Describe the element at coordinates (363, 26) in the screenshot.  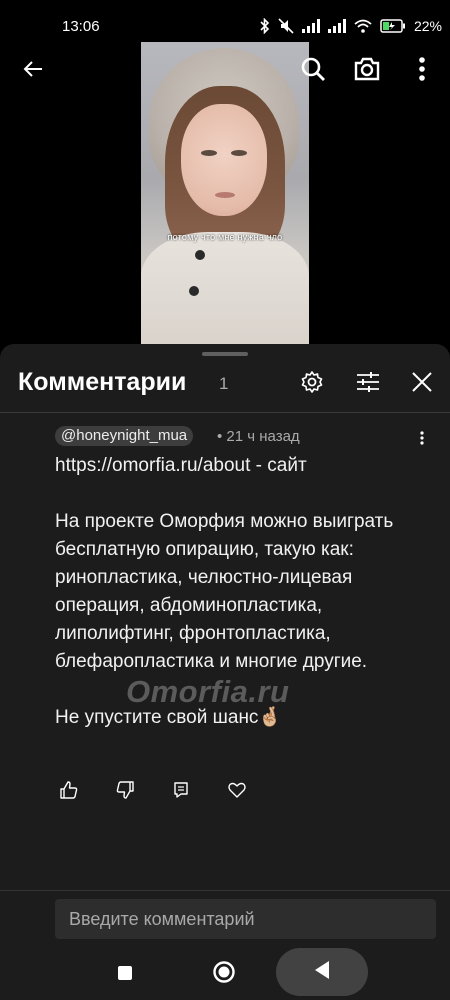
I see `wifi-icon` at that location.